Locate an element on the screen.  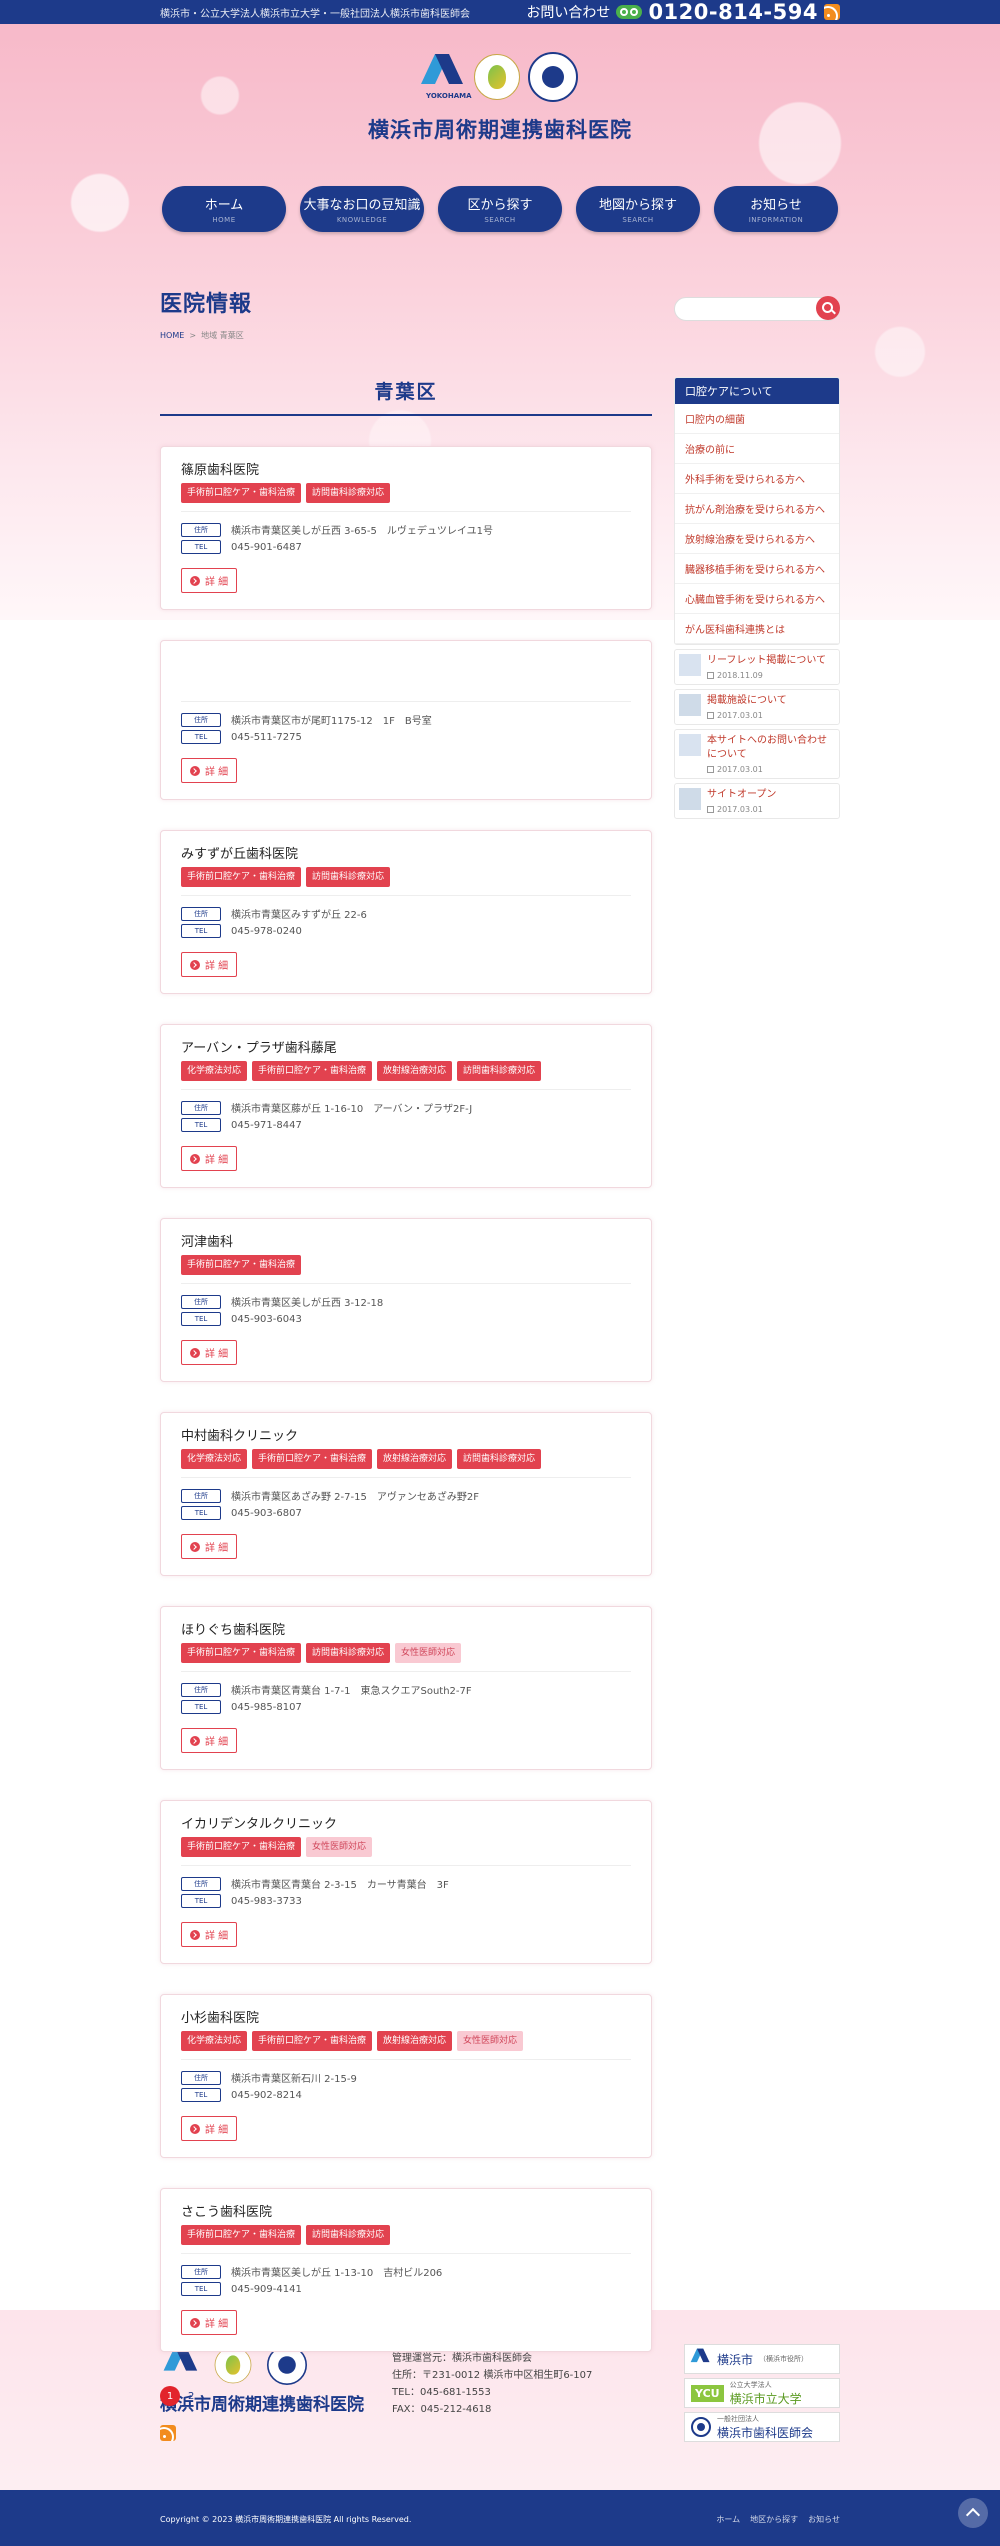
sidebar-link: がん医科歯科連携とは is located at coordinates (757, 629).